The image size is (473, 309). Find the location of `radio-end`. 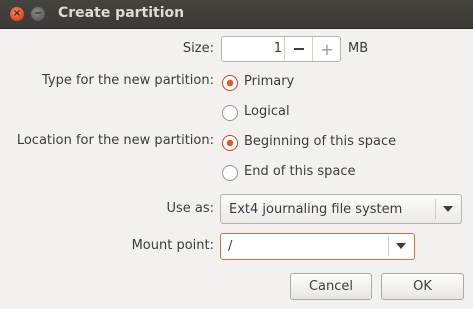

radio-end is located at coordinates (230, 173).